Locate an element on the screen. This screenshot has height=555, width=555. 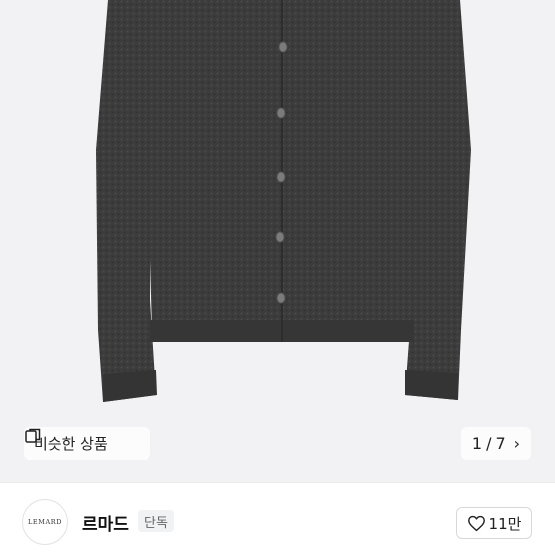
shop-avatar: LEMARD is located at coordinates (45, 522).